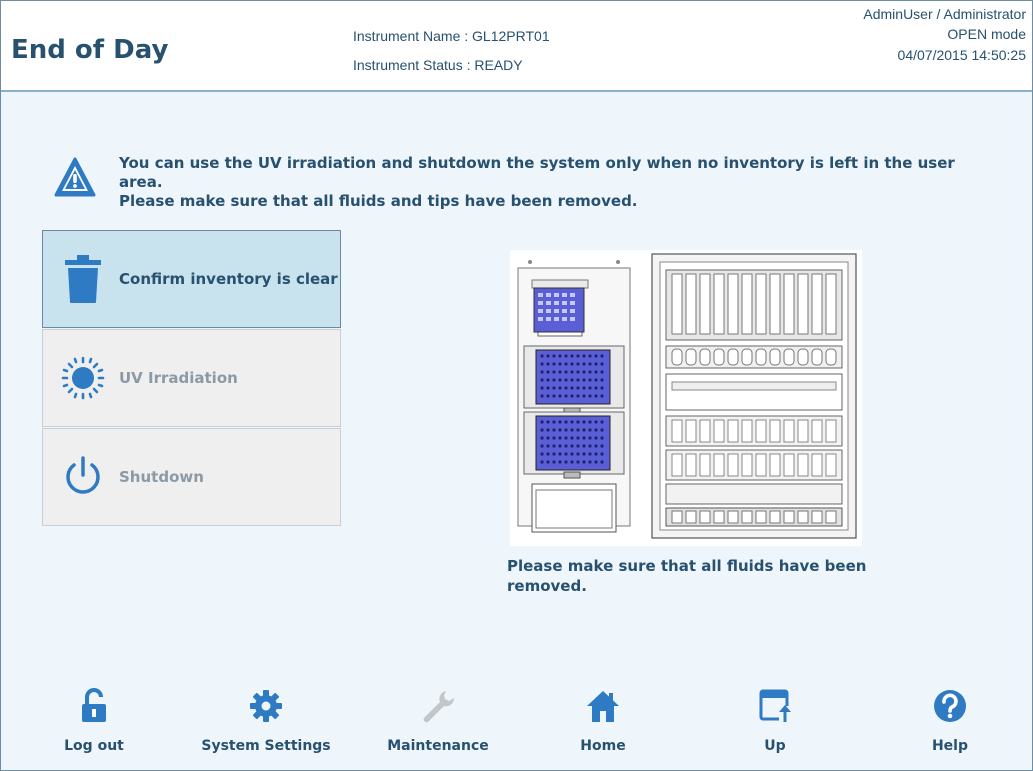  Describe the element at coordinates (950, 706) in the screenshot. I see `help-icon` at that location.